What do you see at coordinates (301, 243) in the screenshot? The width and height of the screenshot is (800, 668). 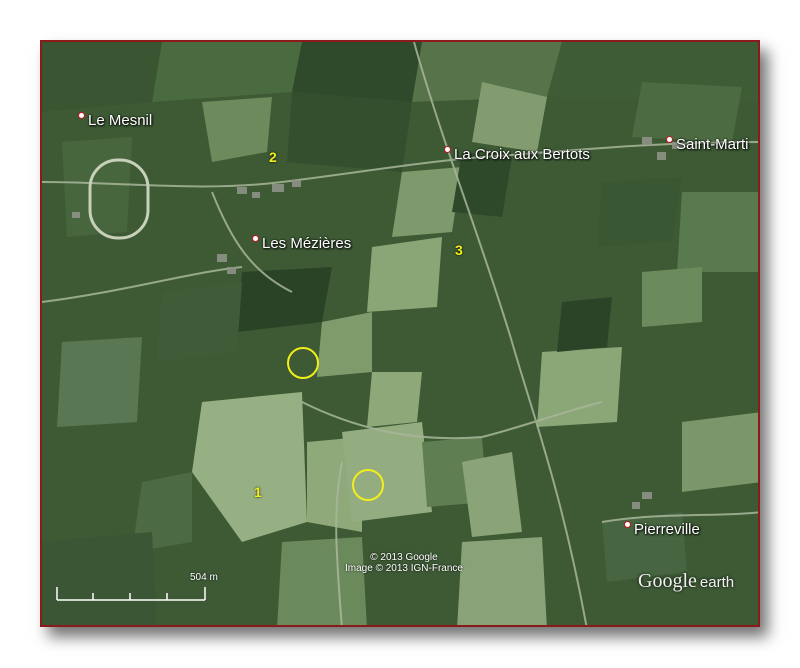 I see `place-label-les-mezieres: Les Mézières` at bounding box center [301, 243].